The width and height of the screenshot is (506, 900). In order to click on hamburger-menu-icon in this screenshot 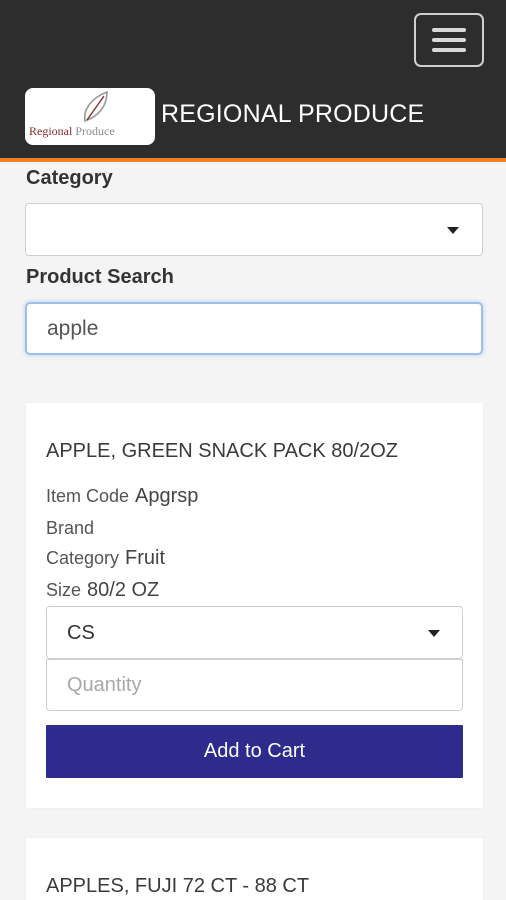, I will do `click(449, 30)`.